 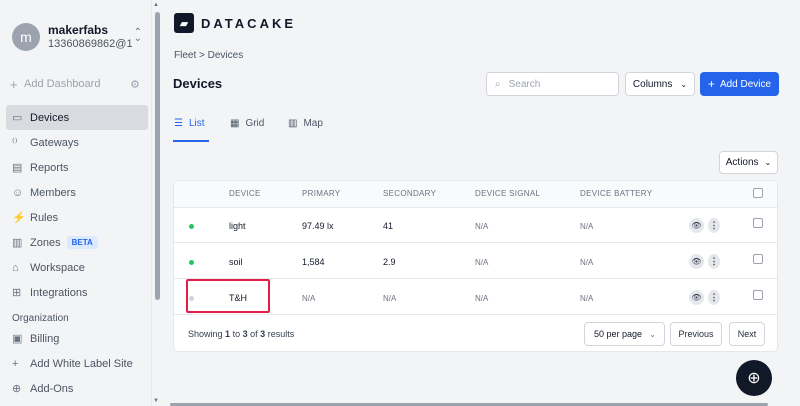 What do you see at coordinates (245, 334) in the screenshot?
I see `range-to: 3` at bounding box center [245, 334].